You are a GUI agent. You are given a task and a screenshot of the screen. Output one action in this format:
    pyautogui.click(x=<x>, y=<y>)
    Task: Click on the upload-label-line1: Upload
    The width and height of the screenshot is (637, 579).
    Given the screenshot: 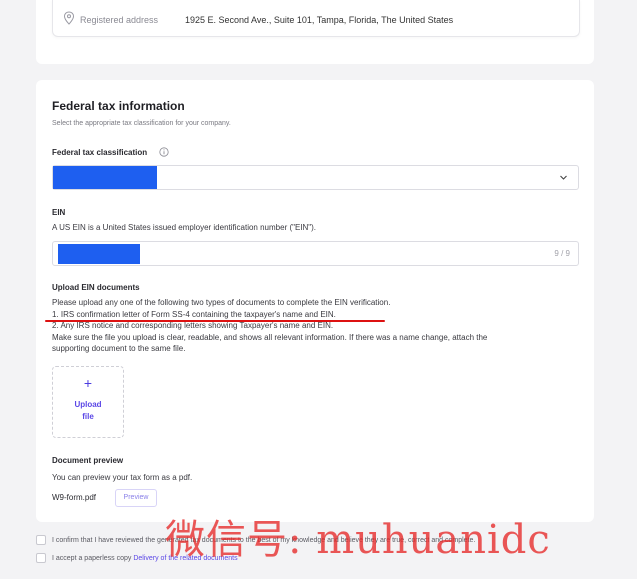 What is the action you would take?
    pyautogui.click(x=88, y=404)
    